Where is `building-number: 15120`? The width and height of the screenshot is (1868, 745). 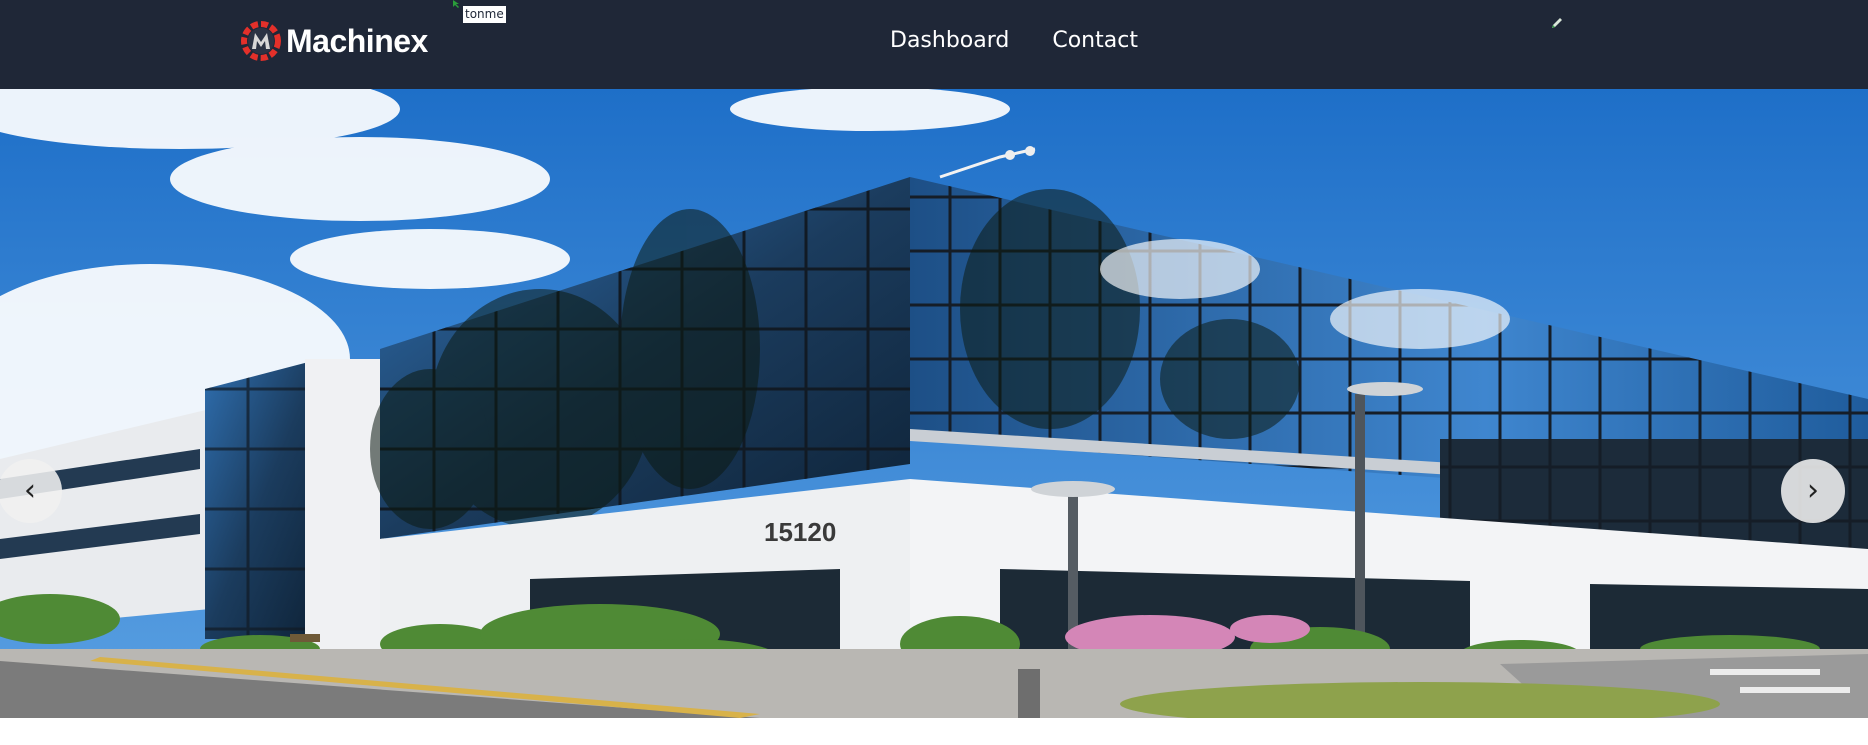 building-number: 15120 is located at coordinates (800, 532).